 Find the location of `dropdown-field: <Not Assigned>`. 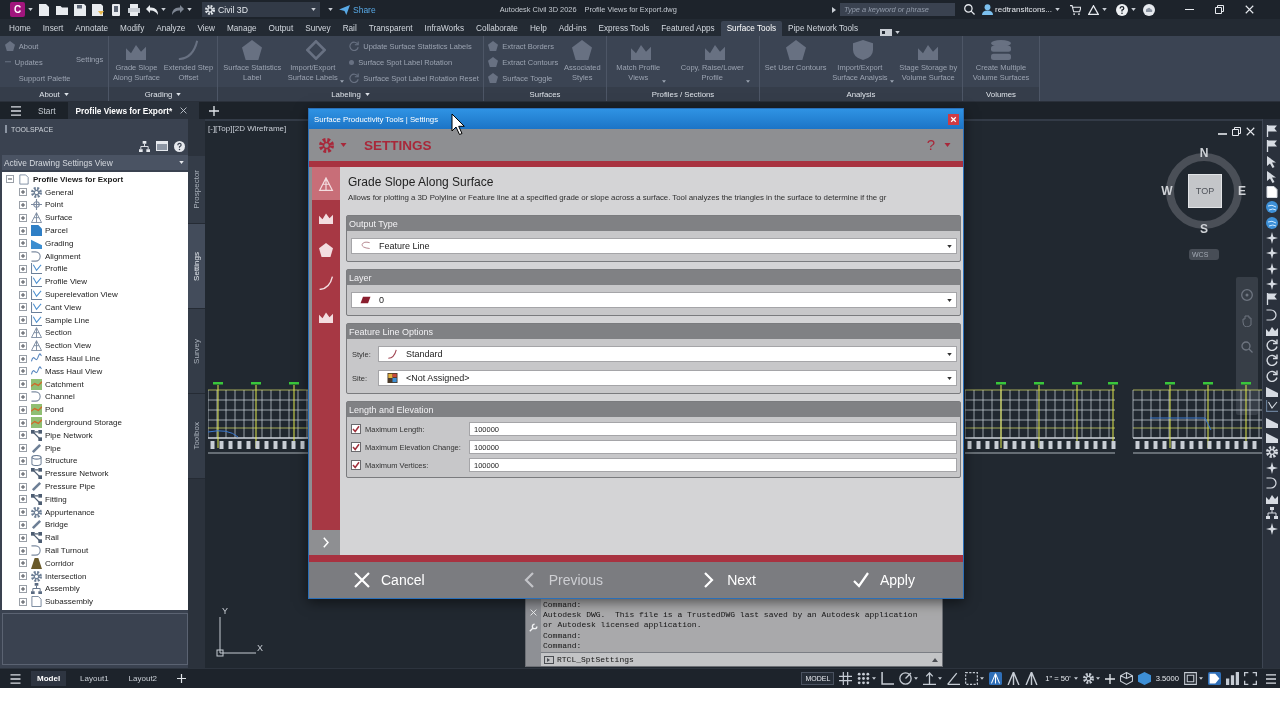

dropdown-field: <Not Assigned> is located at coordinates (667, 378).